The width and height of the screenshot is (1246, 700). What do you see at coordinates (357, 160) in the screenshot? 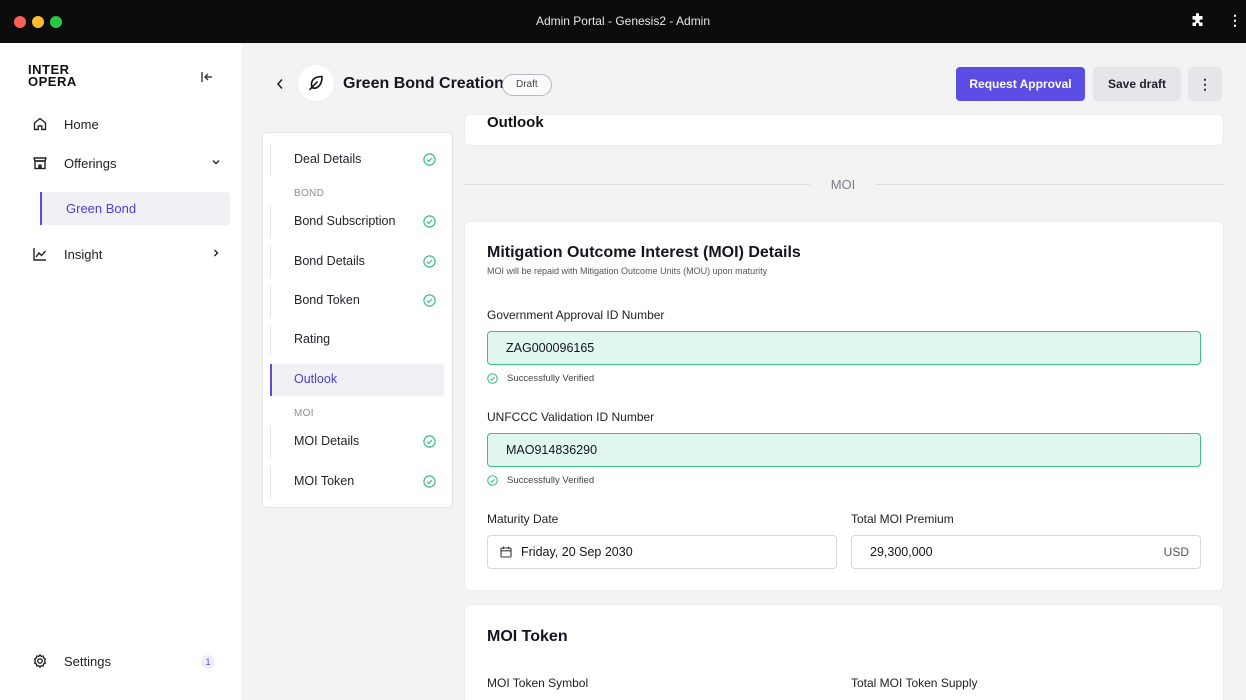
I see `step-deal-details: Deal Details` at bounding box center [357, 160].